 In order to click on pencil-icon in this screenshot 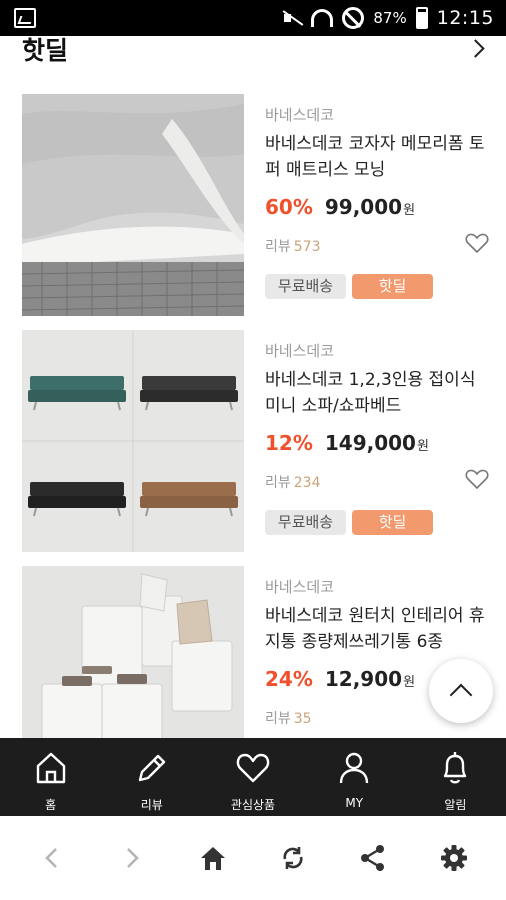, I will do `click(151, 768)`.